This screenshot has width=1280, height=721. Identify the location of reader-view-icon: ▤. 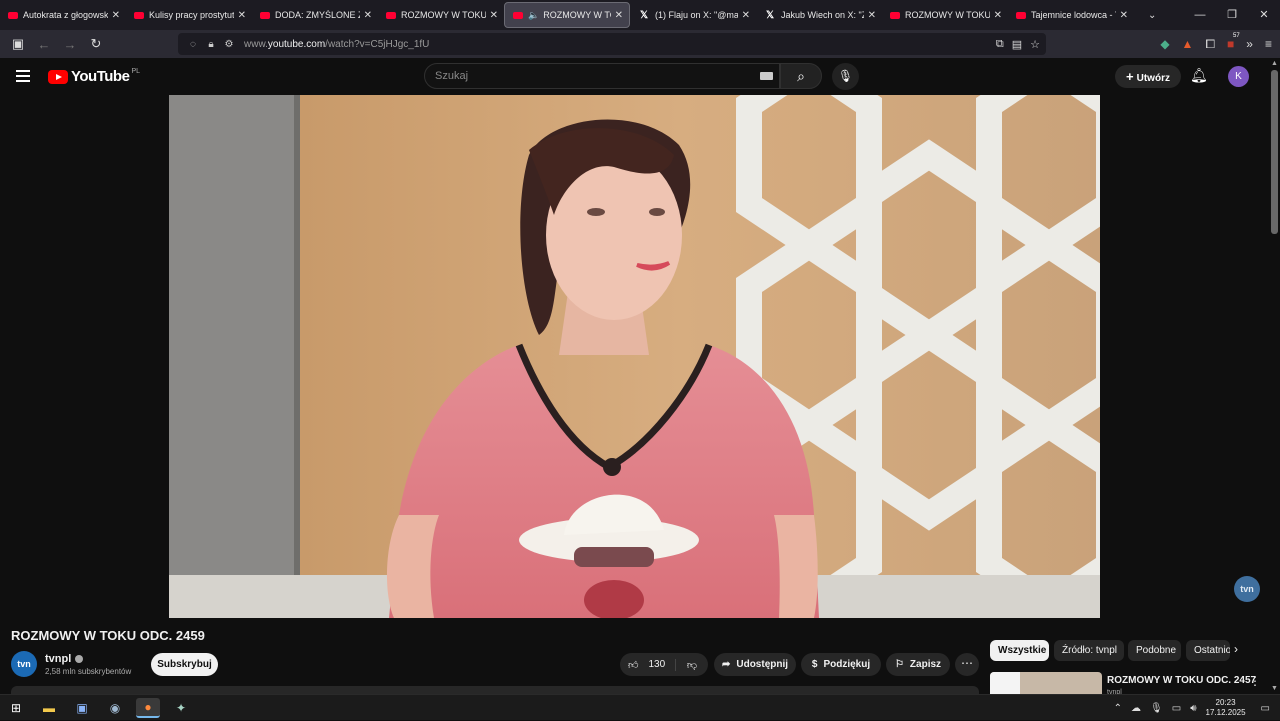
(1017, 44).